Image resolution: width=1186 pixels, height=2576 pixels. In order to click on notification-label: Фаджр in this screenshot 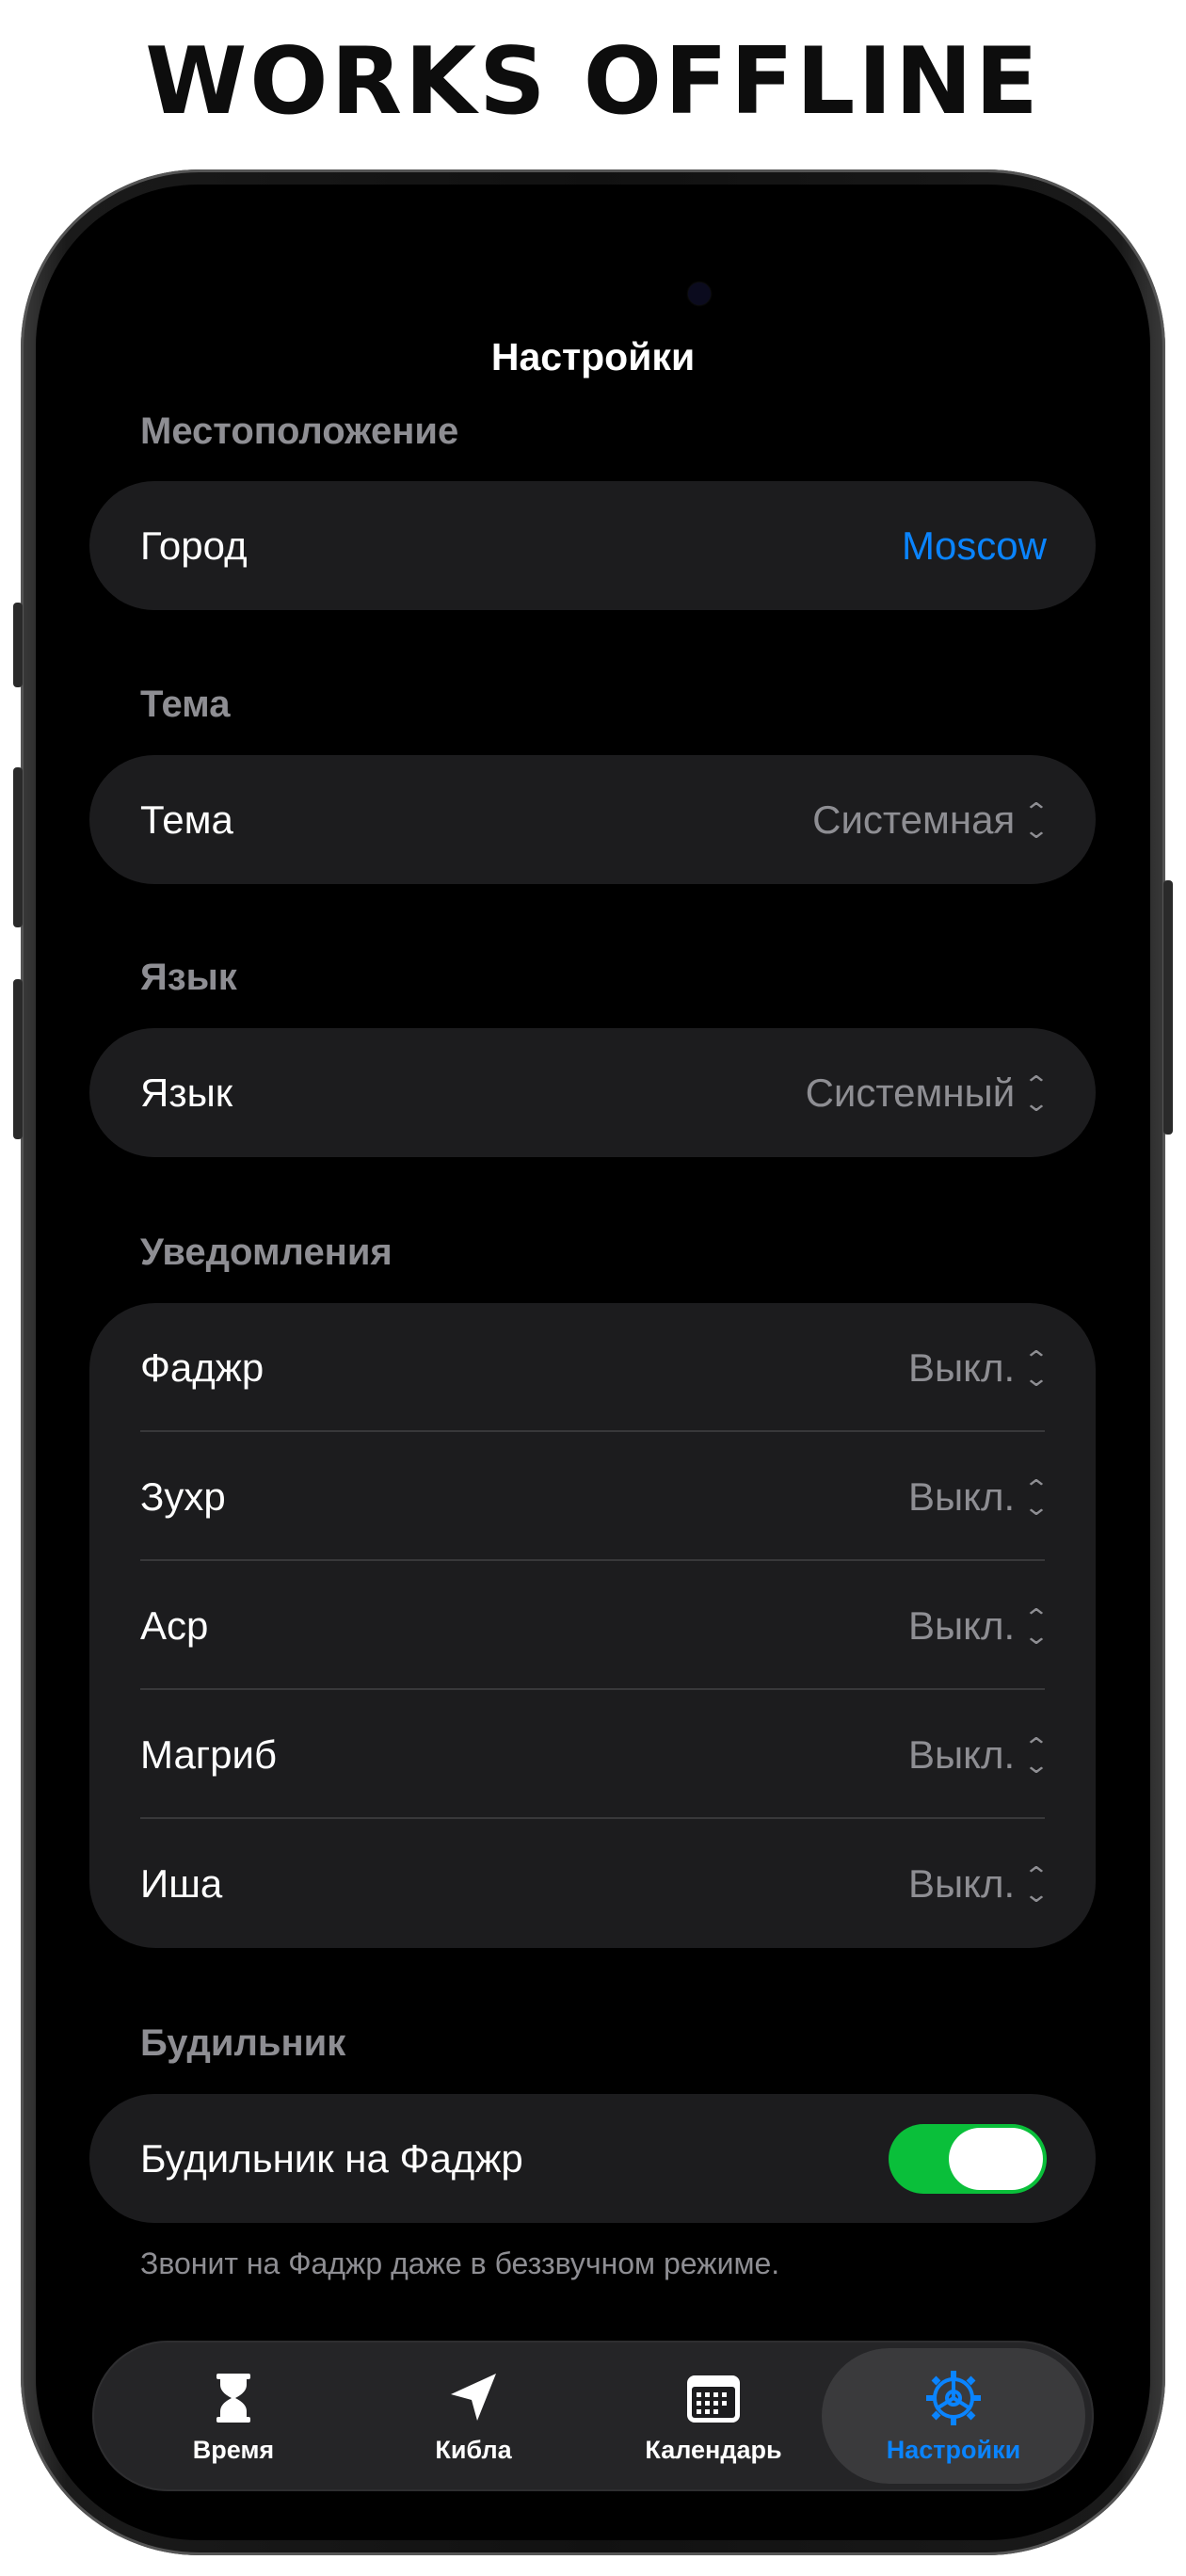, I will do `click(202, 1367)`.